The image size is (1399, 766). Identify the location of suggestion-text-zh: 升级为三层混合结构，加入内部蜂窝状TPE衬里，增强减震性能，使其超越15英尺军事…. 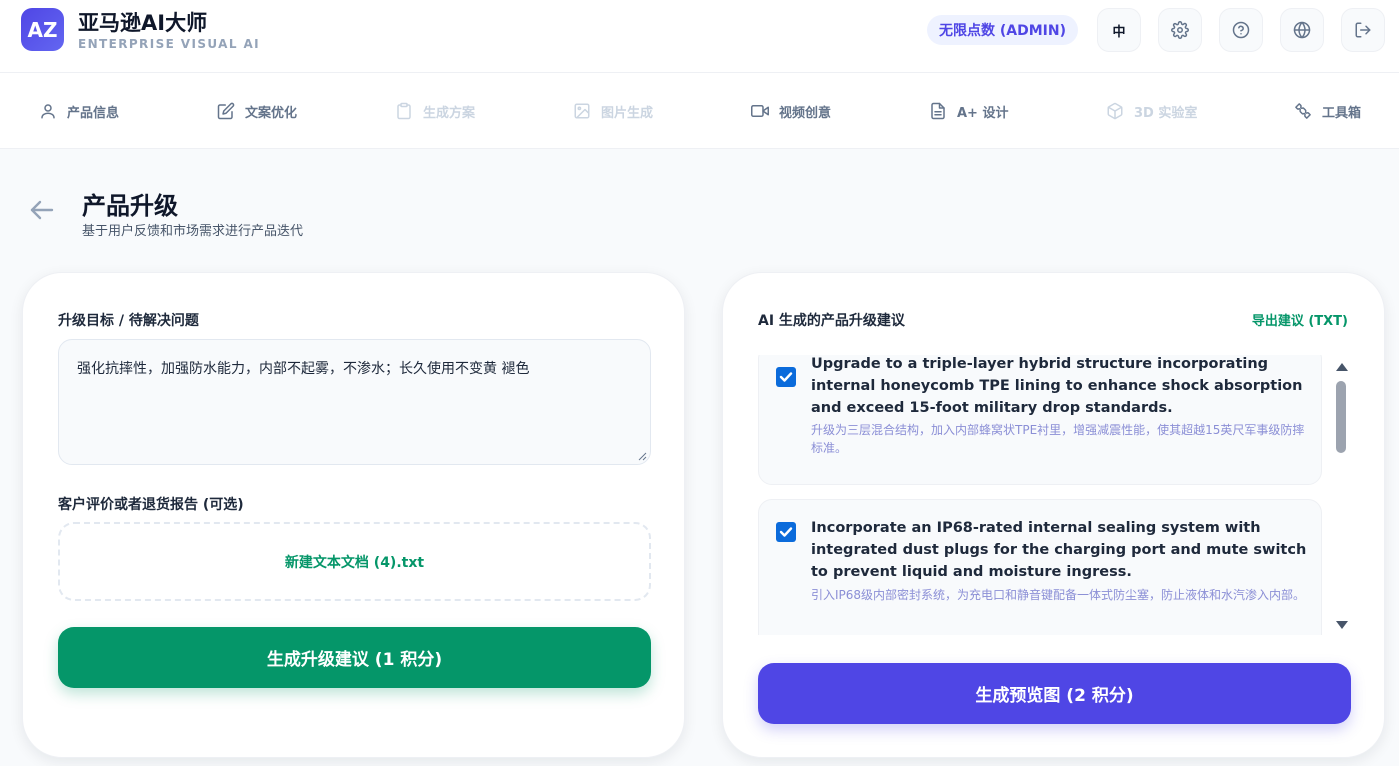
(1058, 439).